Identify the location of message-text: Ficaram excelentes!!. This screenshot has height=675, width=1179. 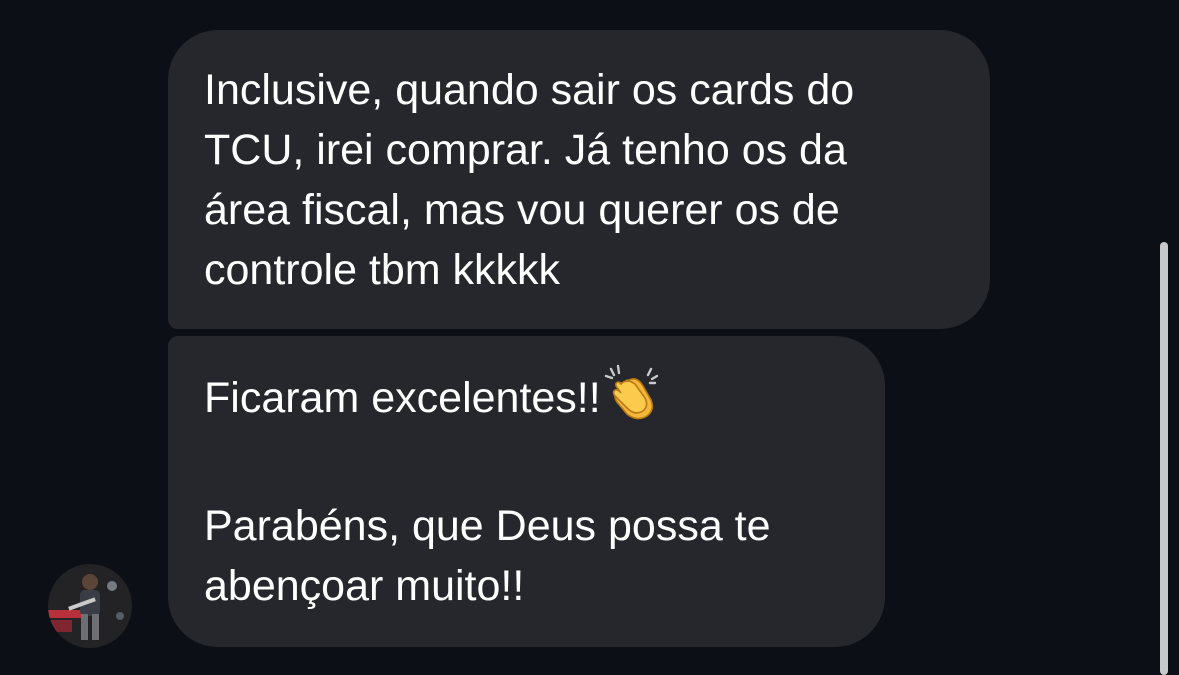
(402, 398).